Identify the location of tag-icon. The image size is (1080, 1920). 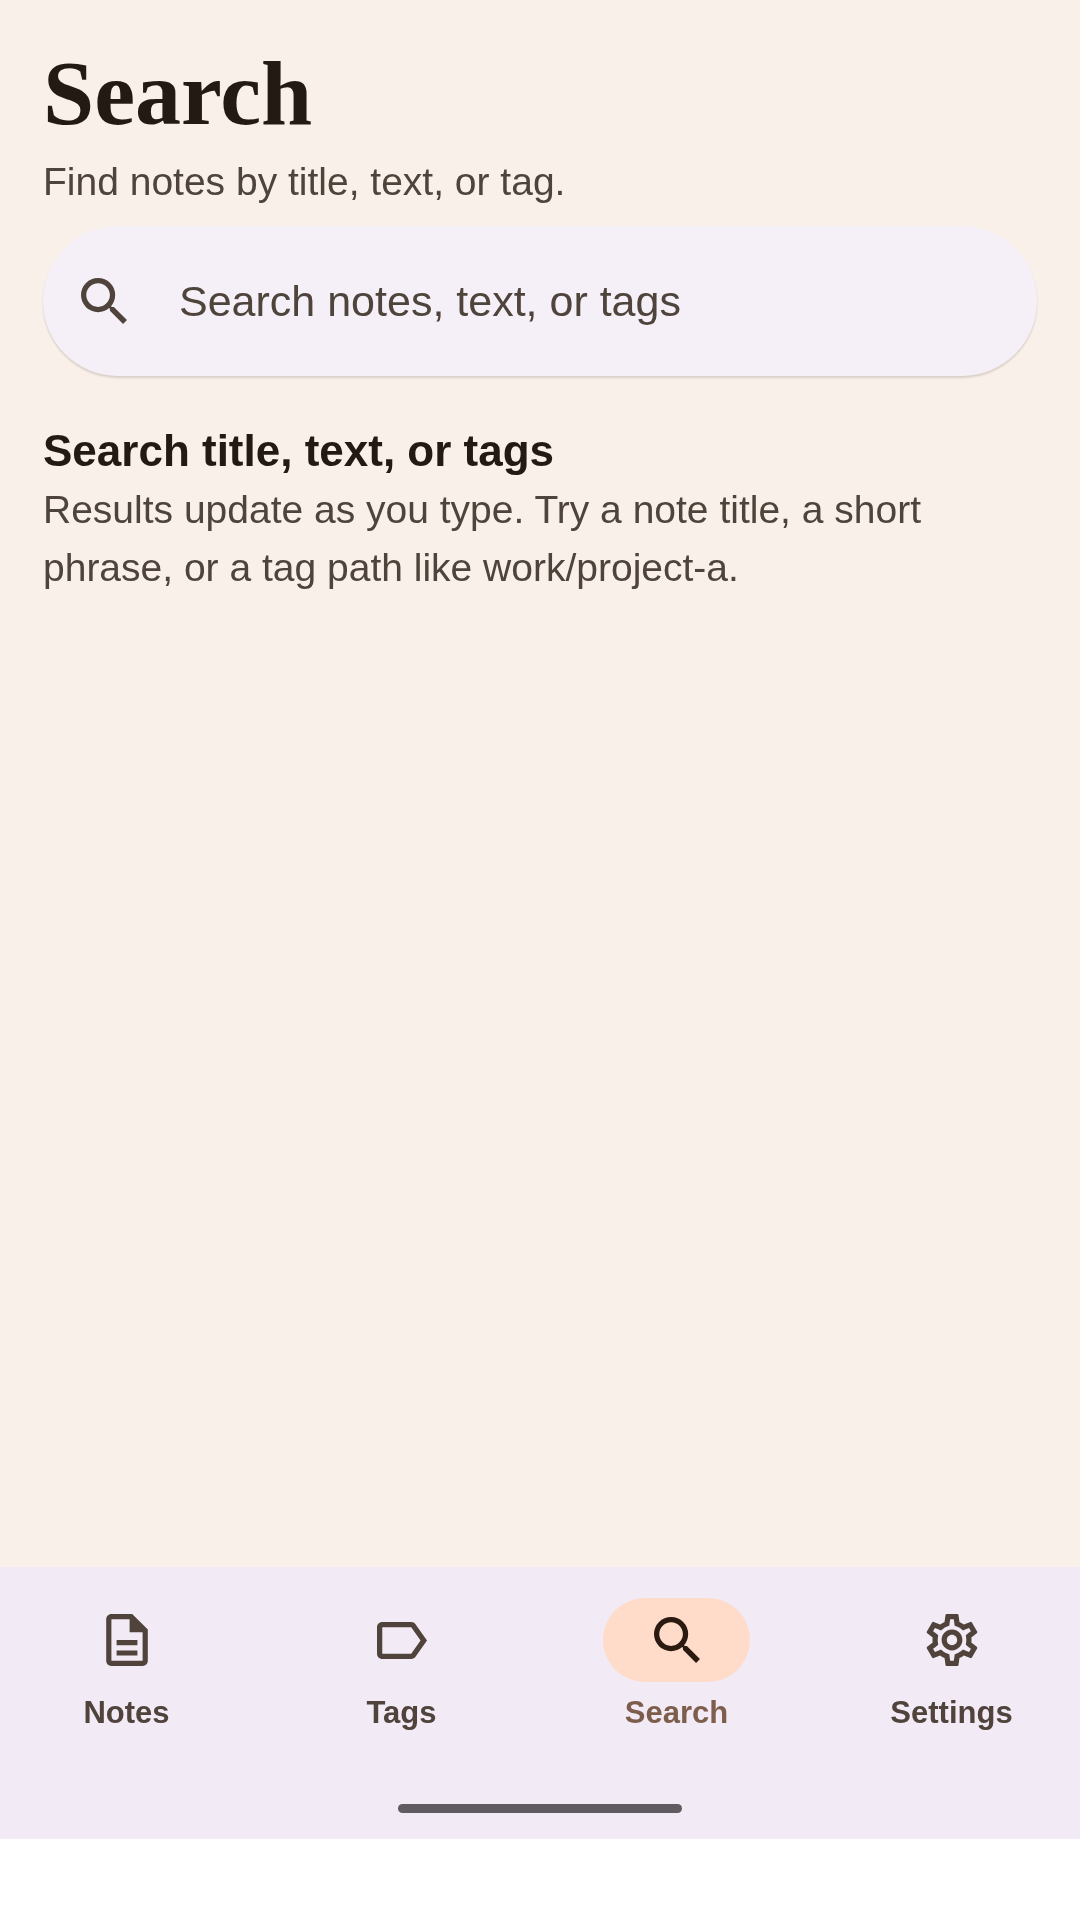
(401, 1640).